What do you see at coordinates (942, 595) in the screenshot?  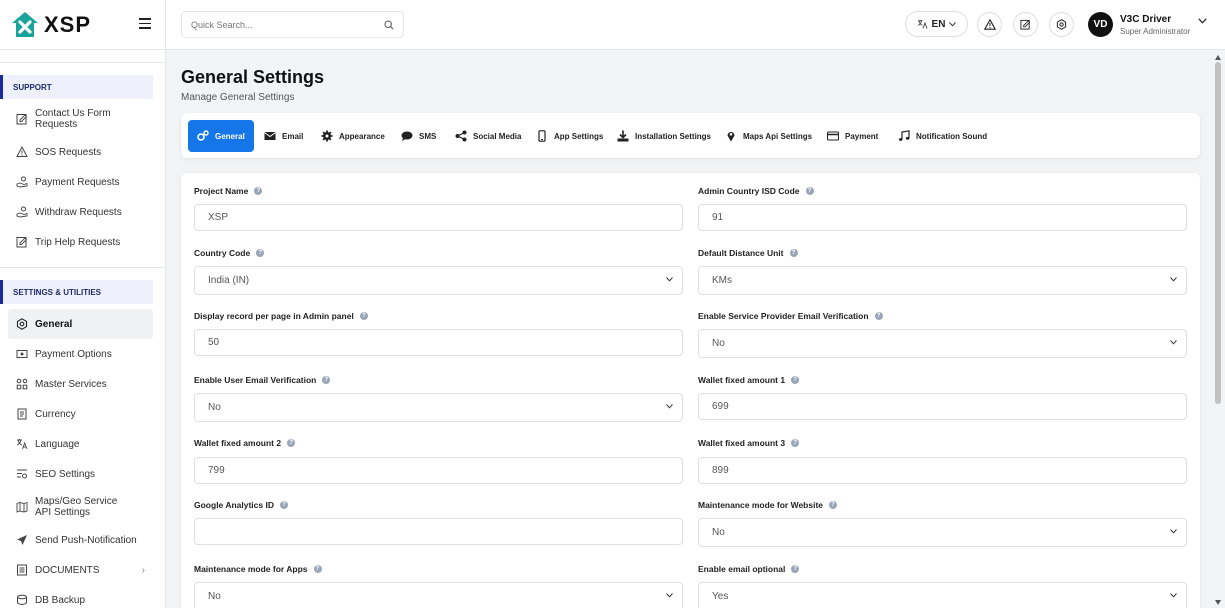 I see `email-optional-select: Yes` at bounding box center [942, 595].